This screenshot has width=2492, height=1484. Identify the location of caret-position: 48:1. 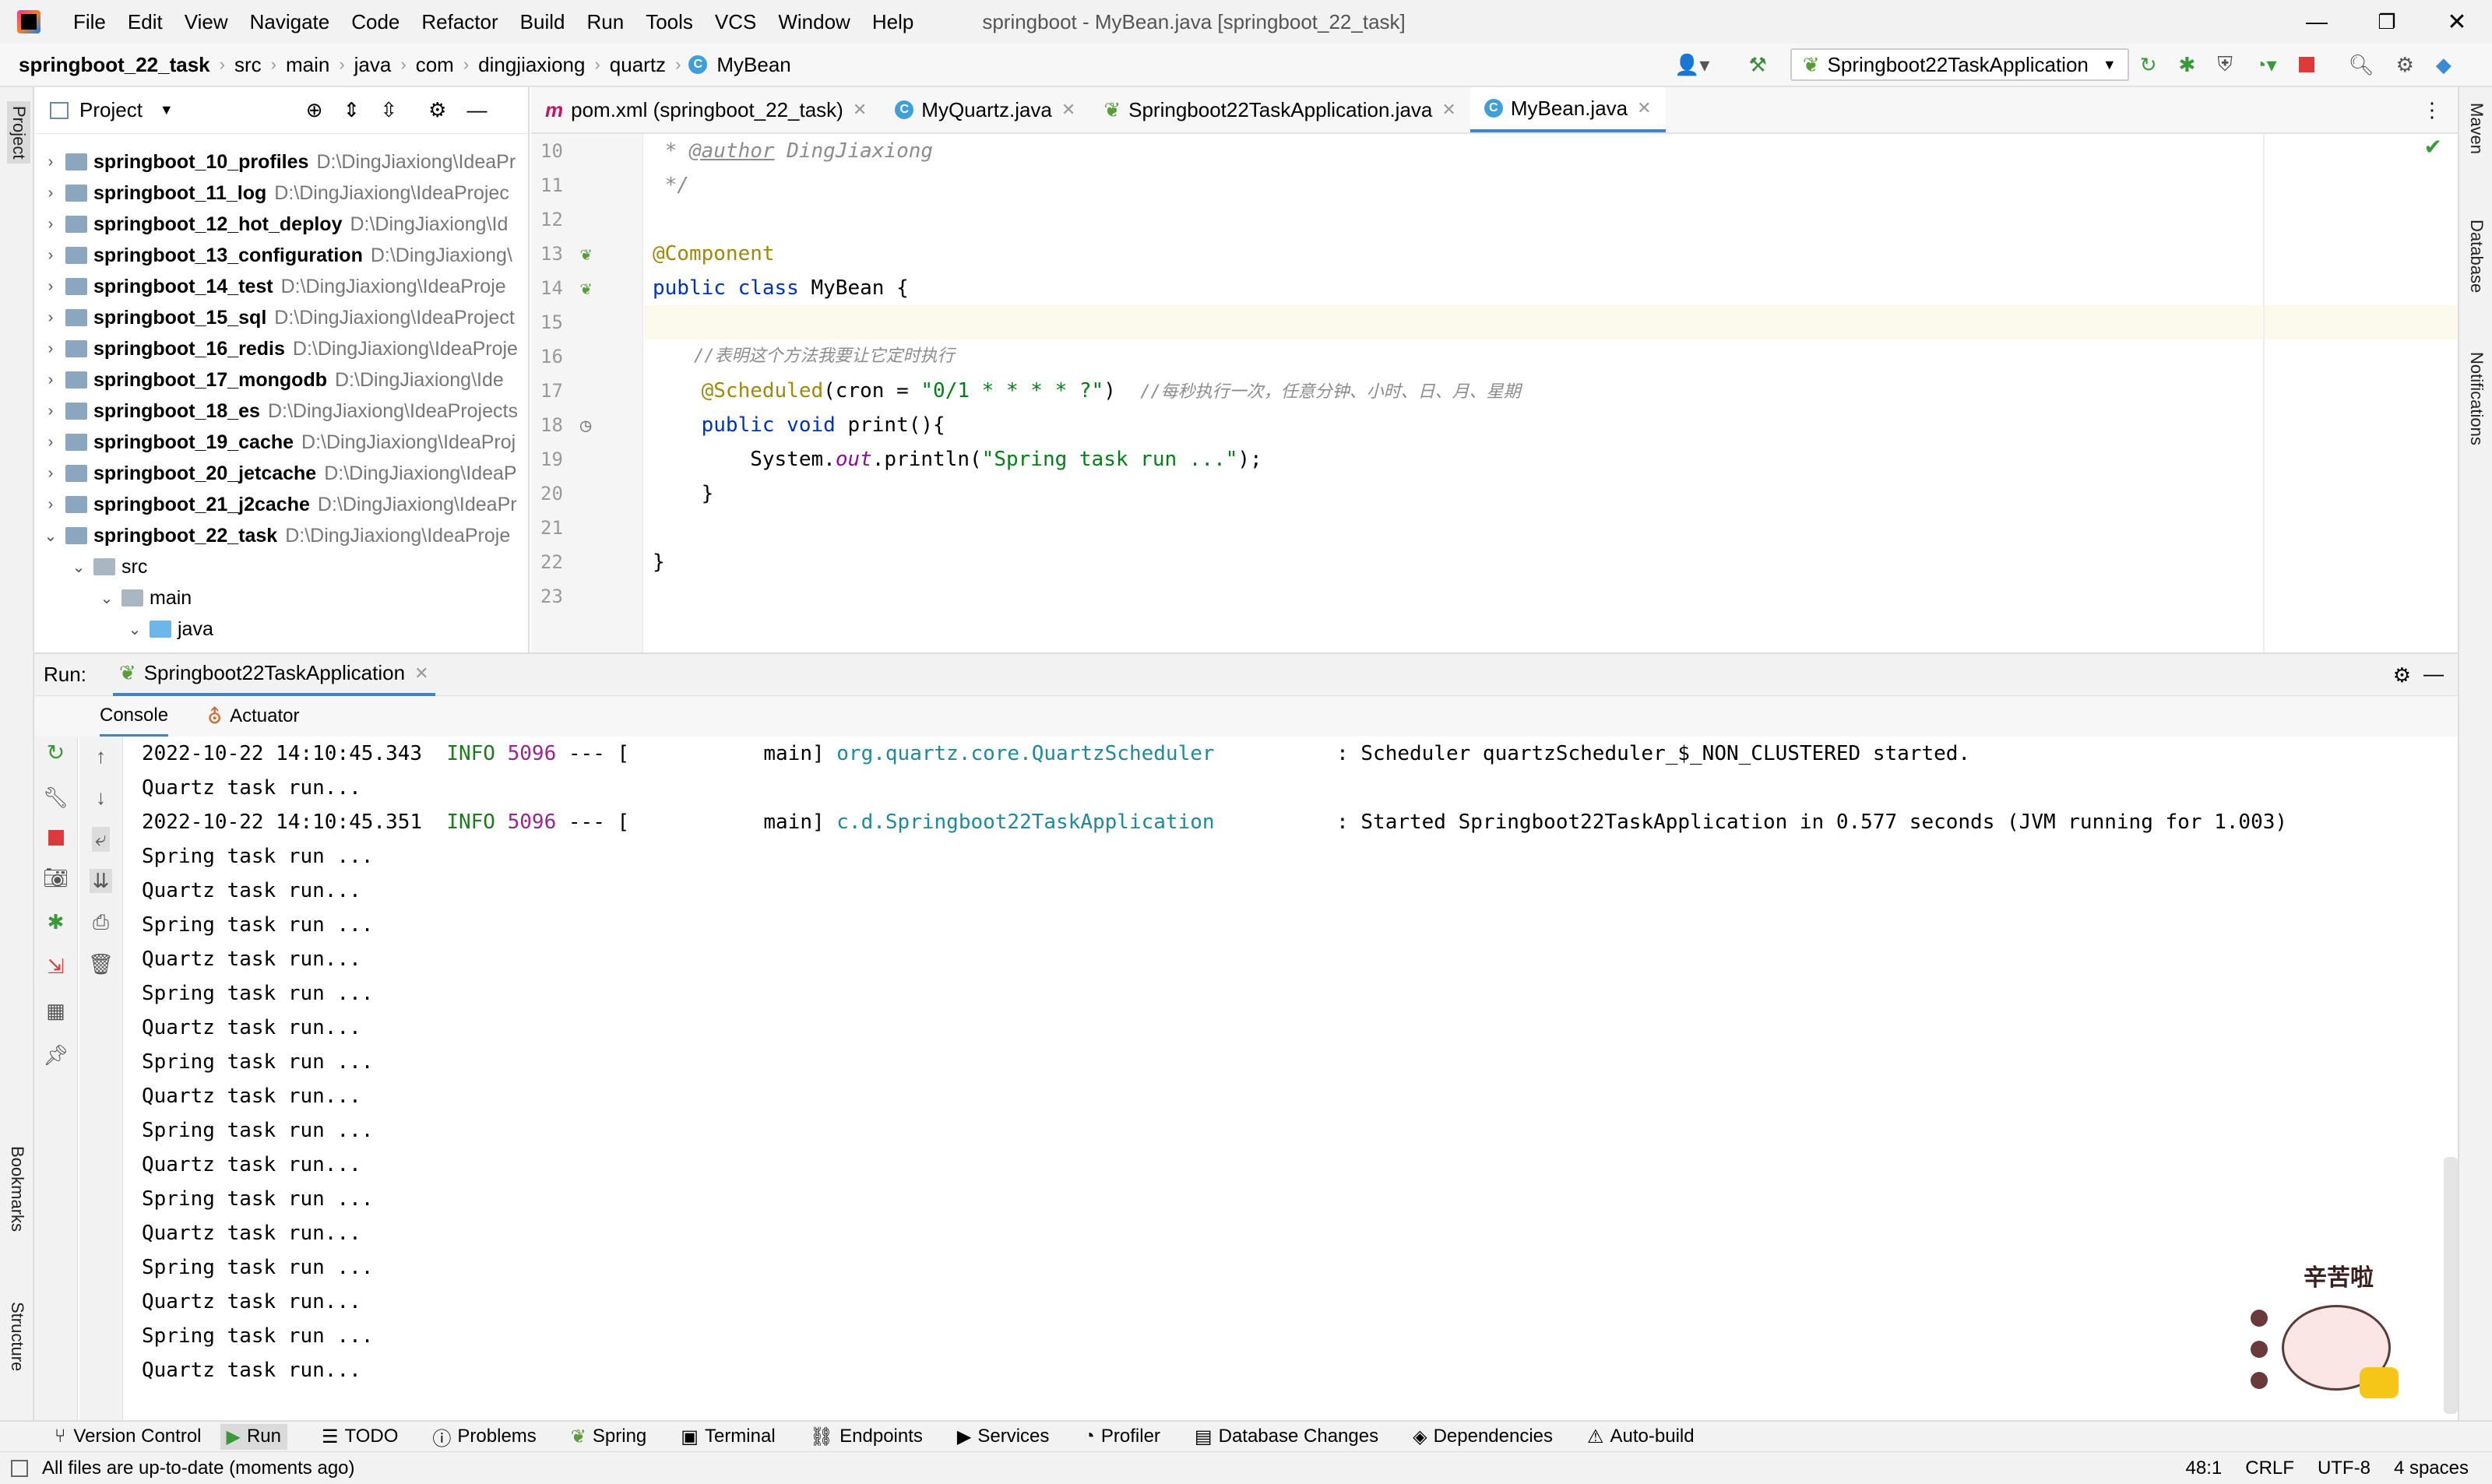
(2205, 1469).